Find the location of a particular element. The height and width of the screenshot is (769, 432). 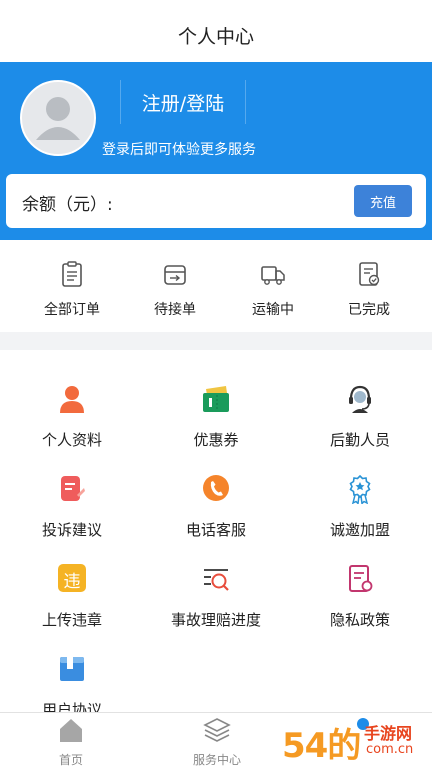

profile-info-button: 个人资料 is located at coordinates (72, 424).